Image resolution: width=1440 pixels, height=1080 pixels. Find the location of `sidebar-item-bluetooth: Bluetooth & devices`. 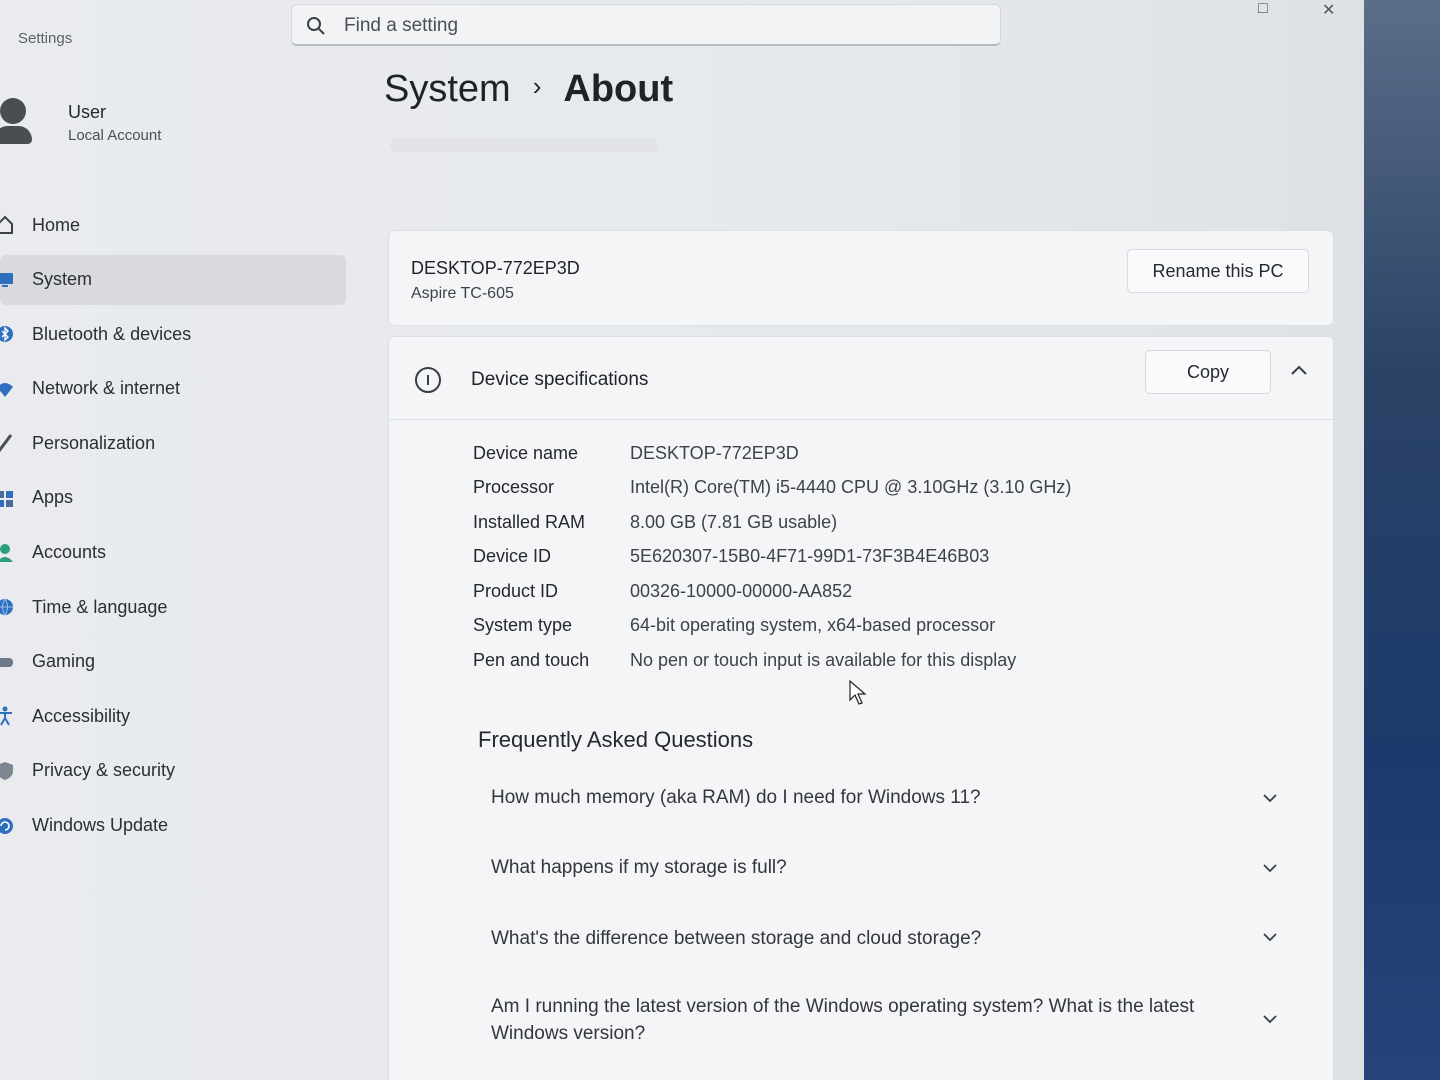

sidebar-item-bluetooth: Bluetooth & devices is located at coordinates (173, 334).